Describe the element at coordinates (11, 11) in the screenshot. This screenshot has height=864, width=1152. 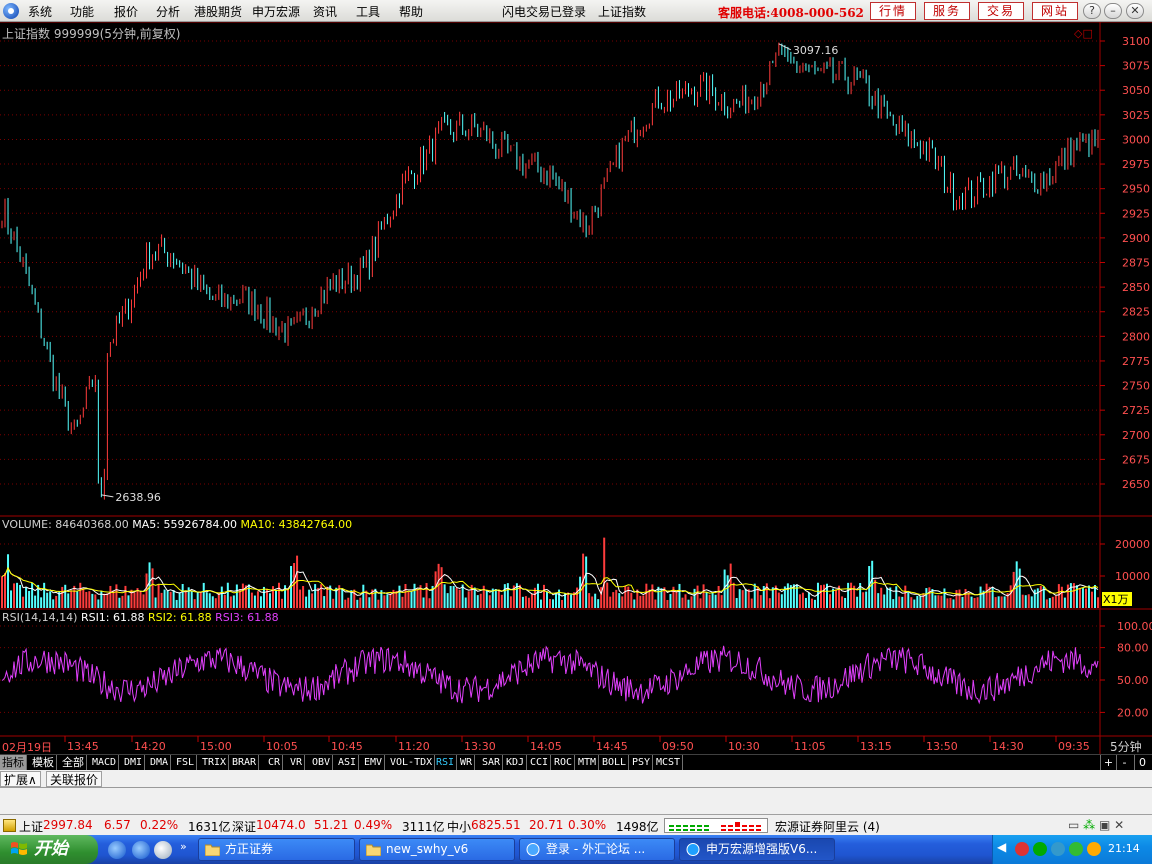
I see `app-logo-icon` at that location.